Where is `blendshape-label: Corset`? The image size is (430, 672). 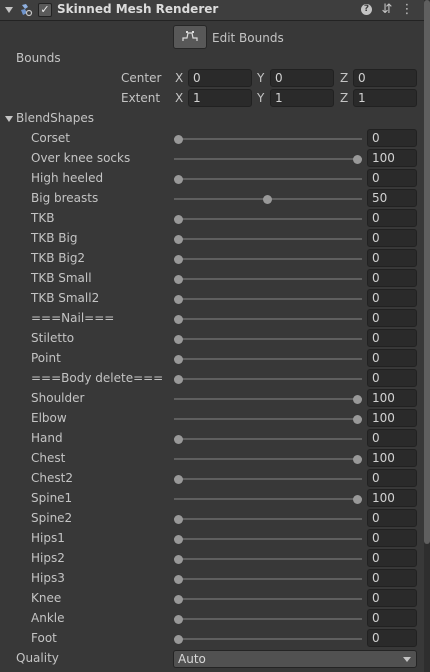
blendshape-label: Corset is located at coordinates (50, 138).